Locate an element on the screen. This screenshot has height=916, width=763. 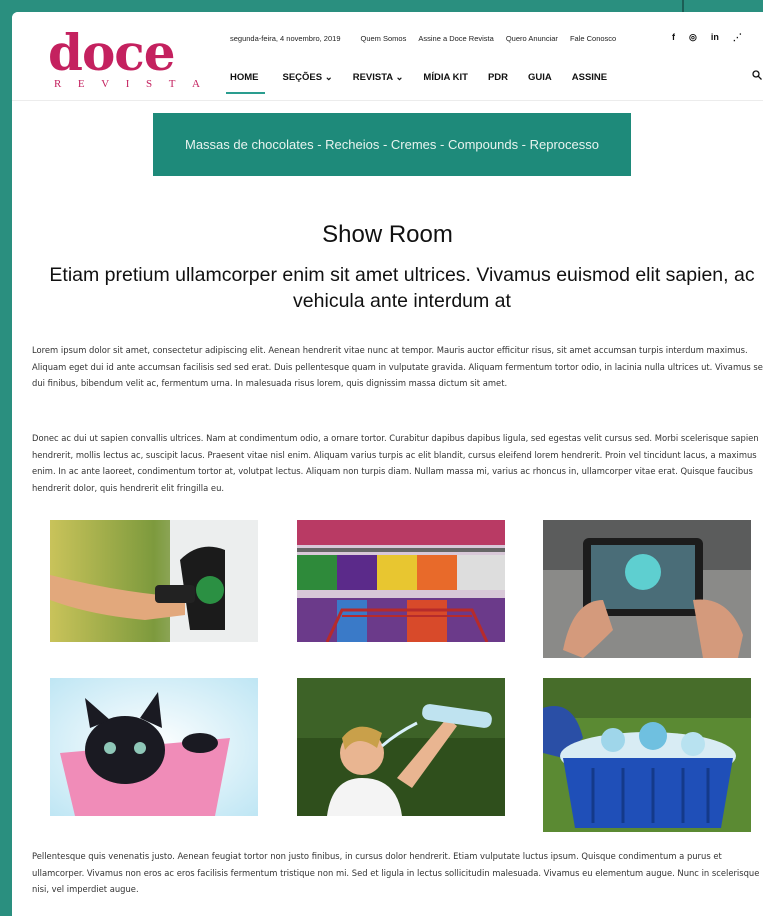
top-link-quem-somos: Quem Somos is located at coordinates (384, 38).